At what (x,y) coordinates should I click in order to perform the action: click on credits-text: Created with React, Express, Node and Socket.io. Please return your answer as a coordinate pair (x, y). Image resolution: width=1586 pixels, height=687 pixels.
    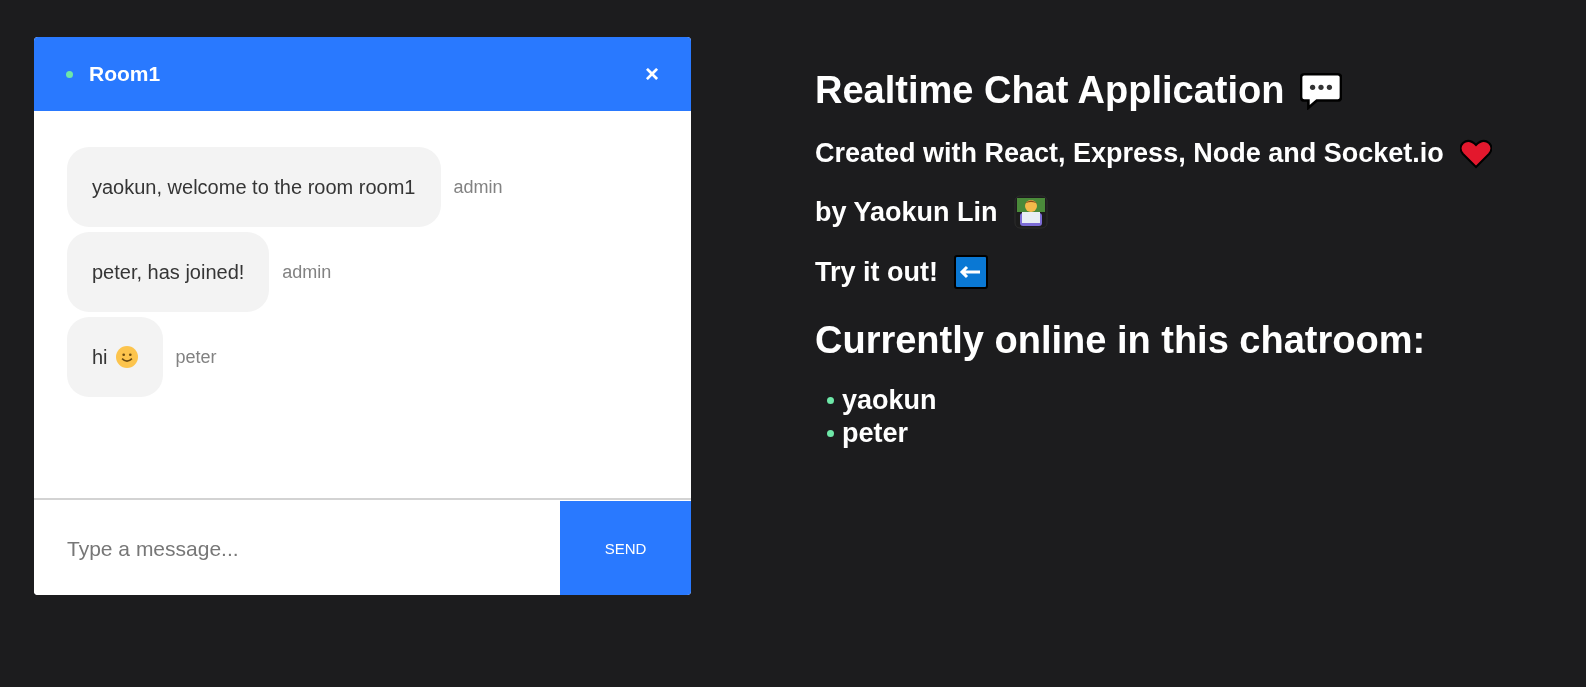
    Looking at the image, I should click on (1129, 153).